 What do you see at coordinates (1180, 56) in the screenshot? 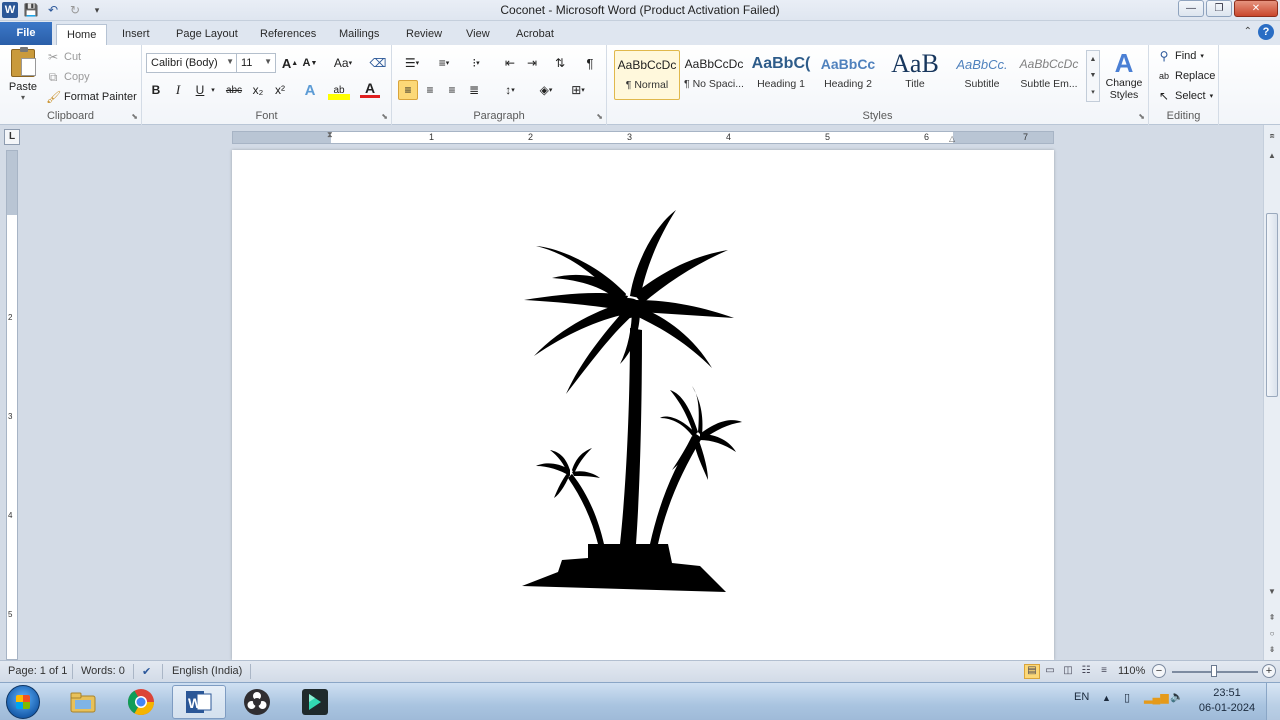
I see `find-button: ⚲ Find ▾` at bounding box center [1180, 56].